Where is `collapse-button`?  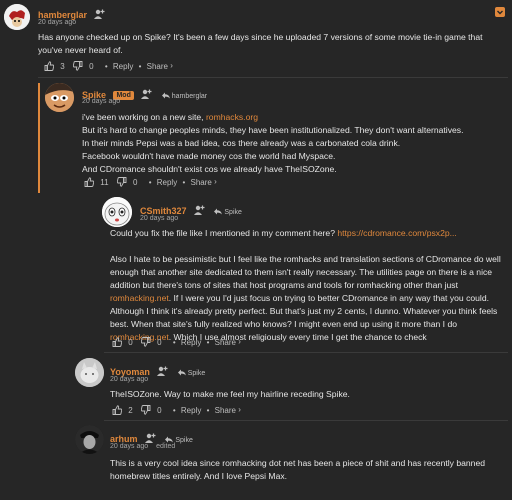 collapse-button is located at coordinates (500, 12).